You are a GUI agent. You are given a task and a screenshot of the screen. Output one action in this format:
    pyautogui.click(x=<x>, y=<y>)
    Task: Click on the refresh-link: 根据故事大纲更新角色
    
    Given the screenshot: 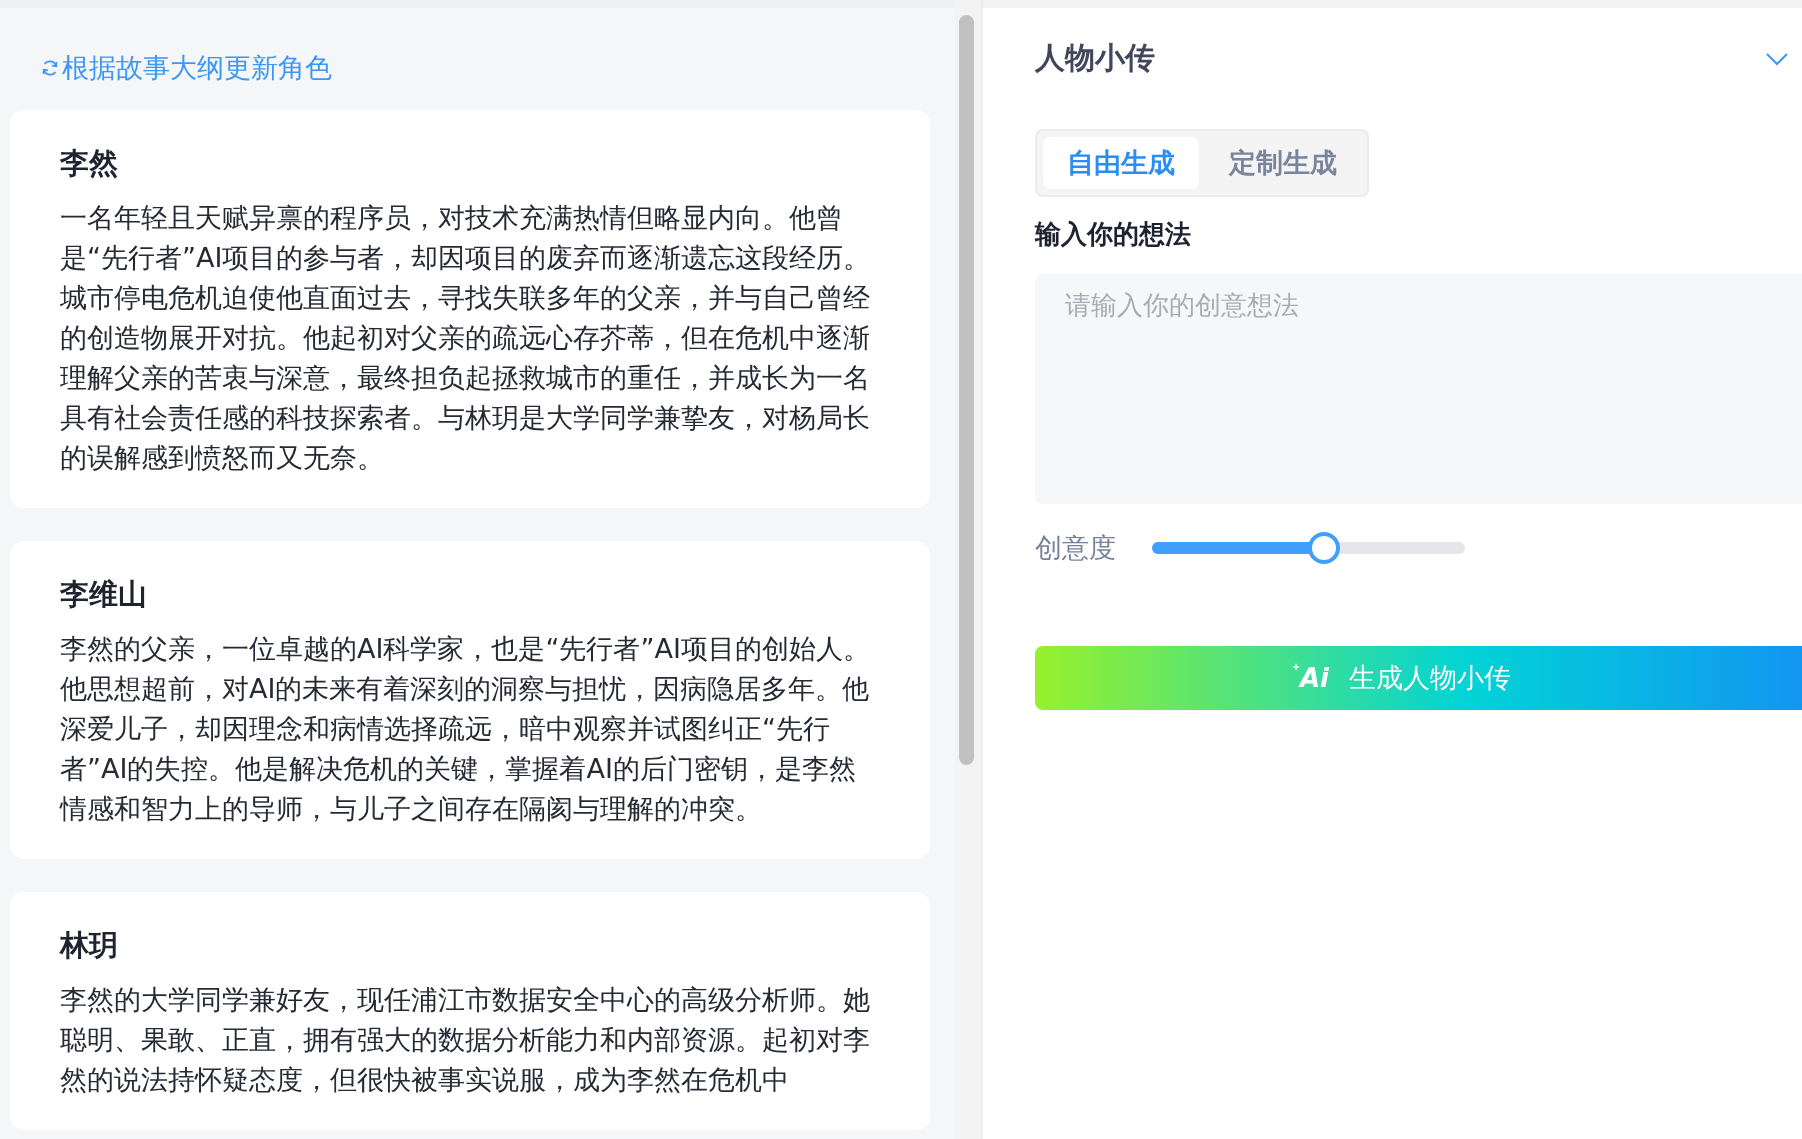 What is the action you would take?
    pyautogui.click(x=186, y=68)
    